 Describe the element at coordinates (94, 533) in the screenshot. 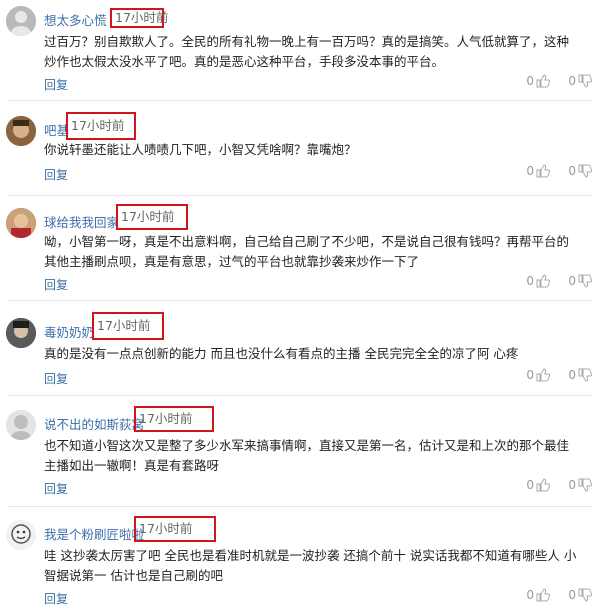

I see `username: 我是个粉刷匠啦啦` at that location.